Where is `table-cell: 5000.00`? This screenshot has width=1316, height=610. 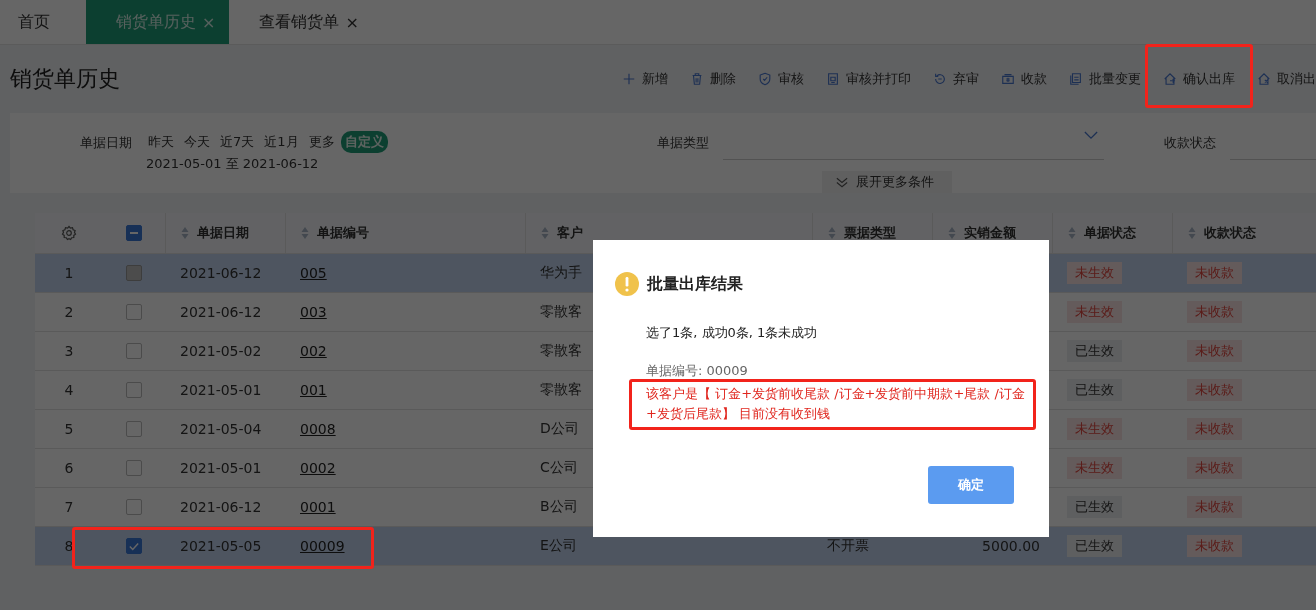
table-cell: 5000.00 is located at coordinates (1011, 546).